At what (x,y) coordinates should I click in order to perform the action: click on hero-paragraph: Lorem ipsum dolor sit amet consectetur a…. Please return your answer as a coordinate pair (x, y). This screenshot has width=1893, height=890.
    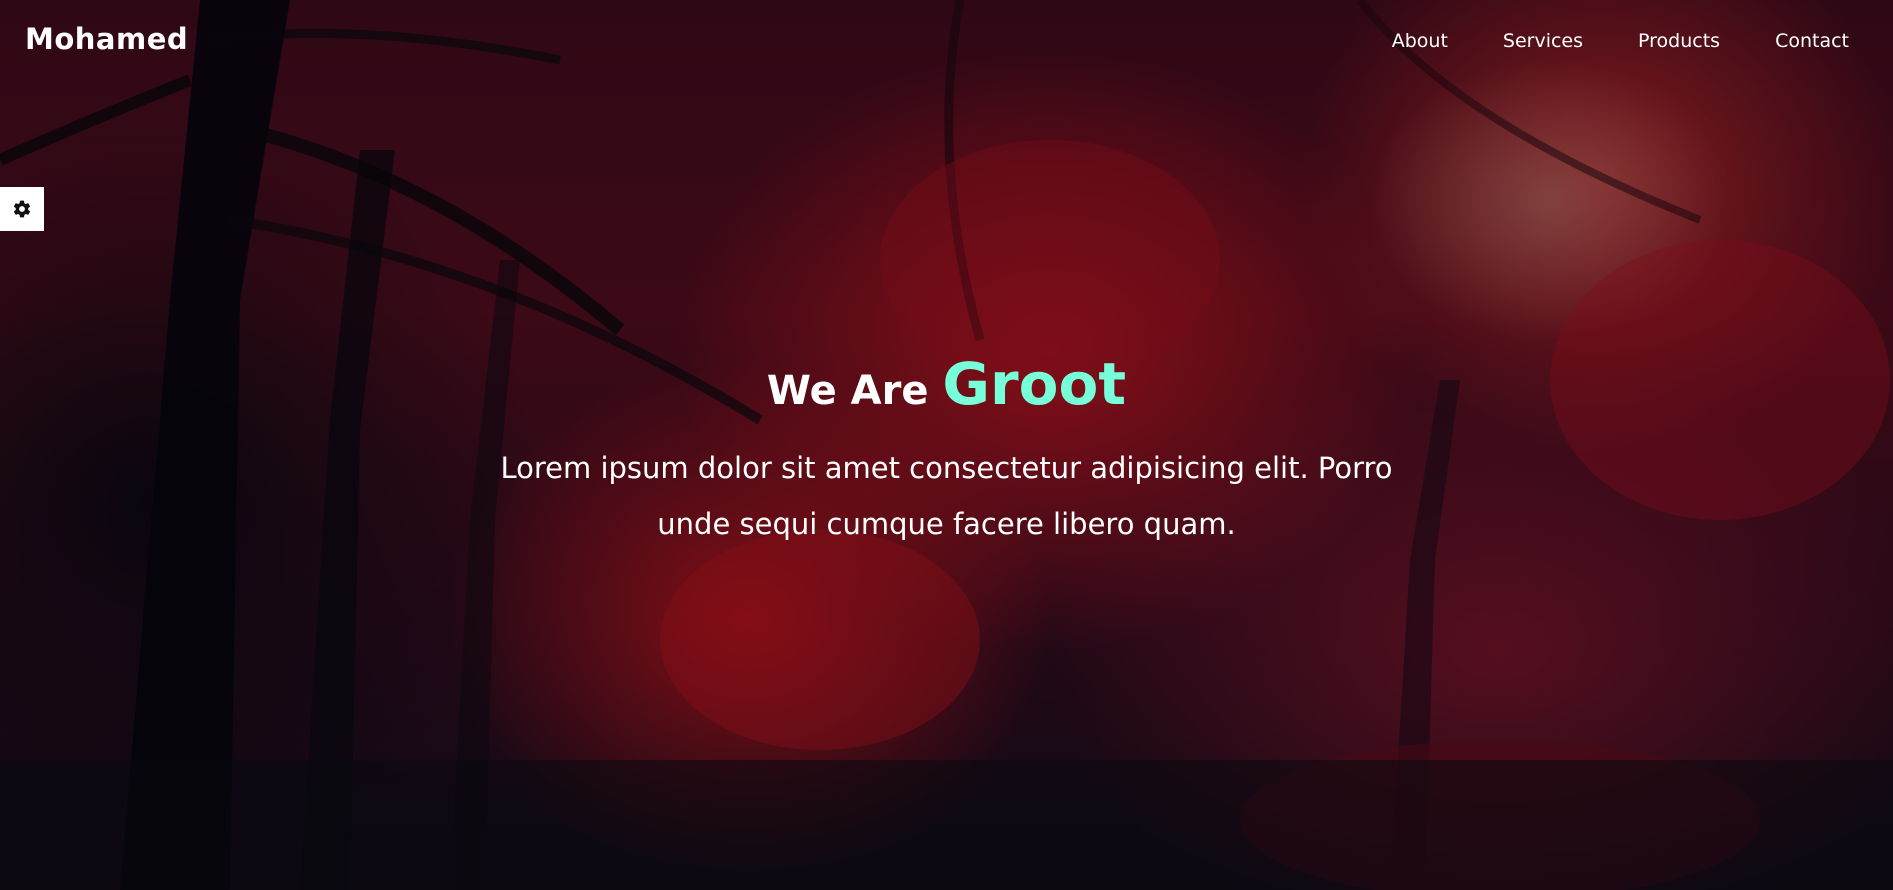
    Looking at the image, I should click on (946, 496).